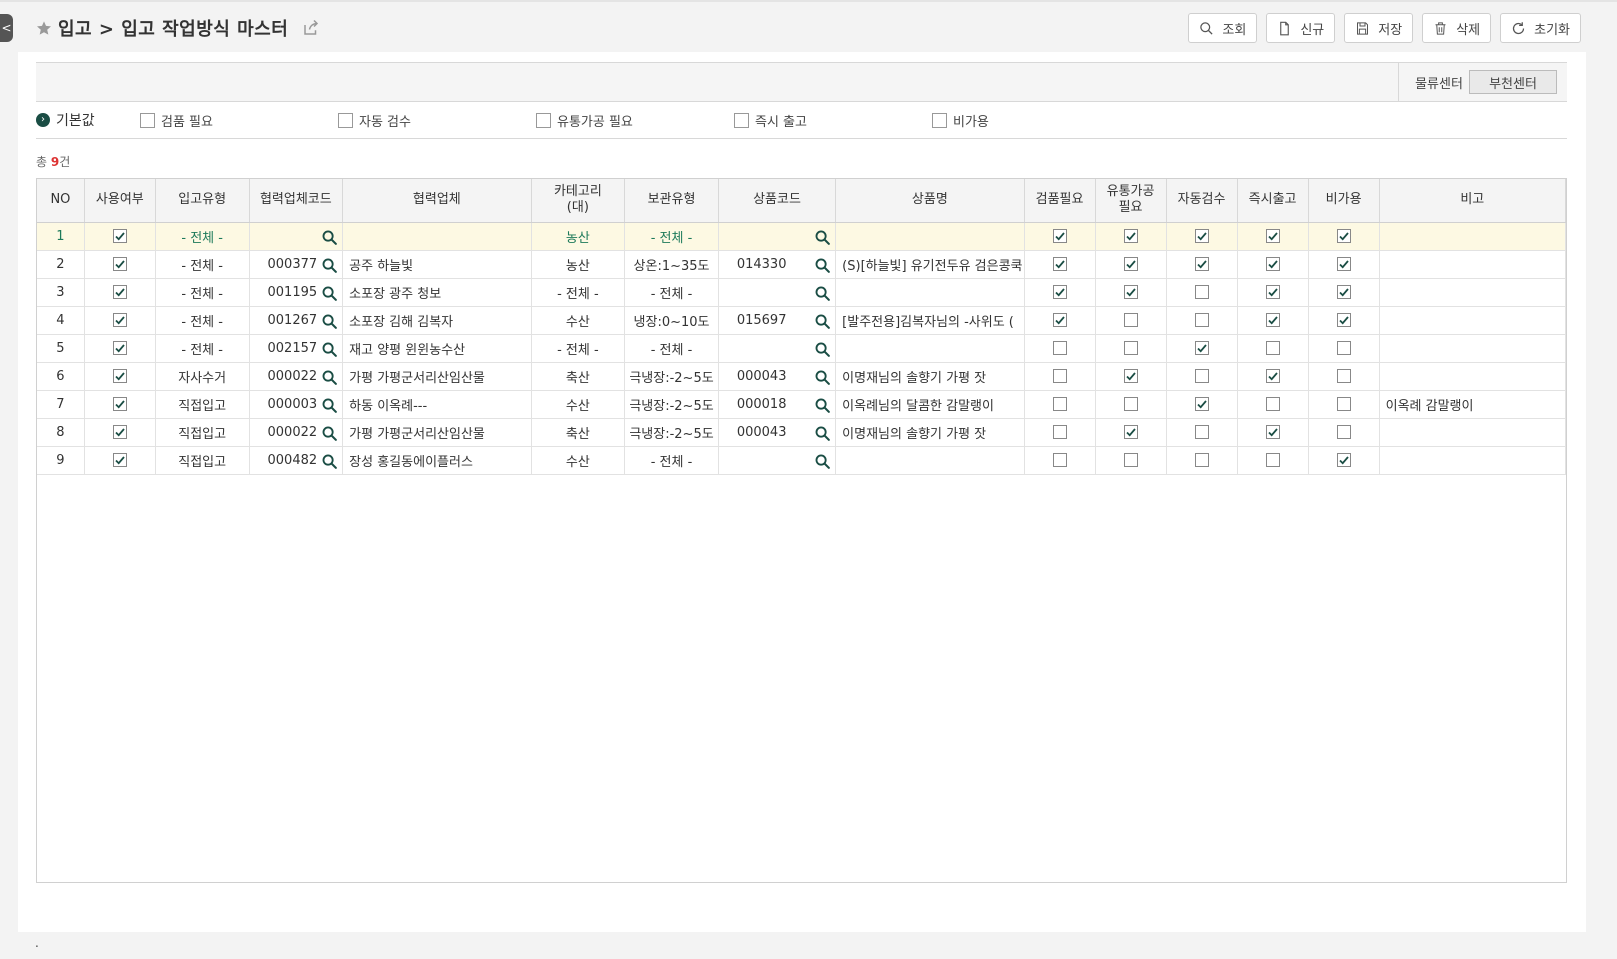 Image resolution: width=1617 pixels, height=959 pixels. Describe the element at coordinates (777, 201) in the screenshot. I see `column-header: 상품코드` at that location.